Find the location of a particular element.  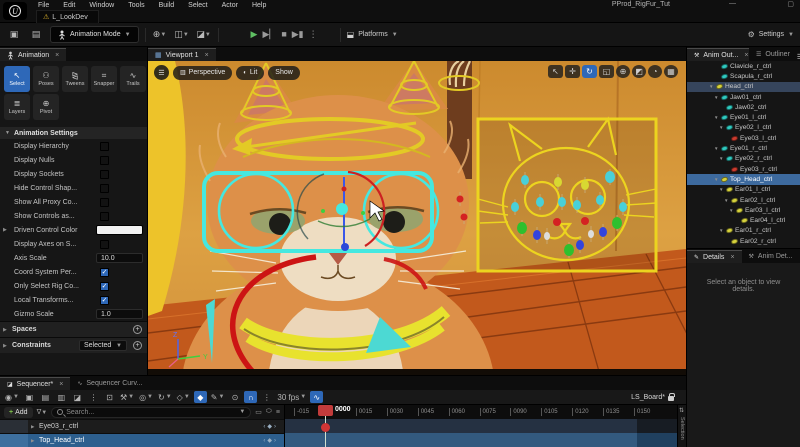

editor-mode-dropdown: Animation Mode ▼ is located at coordinates (94, 34).